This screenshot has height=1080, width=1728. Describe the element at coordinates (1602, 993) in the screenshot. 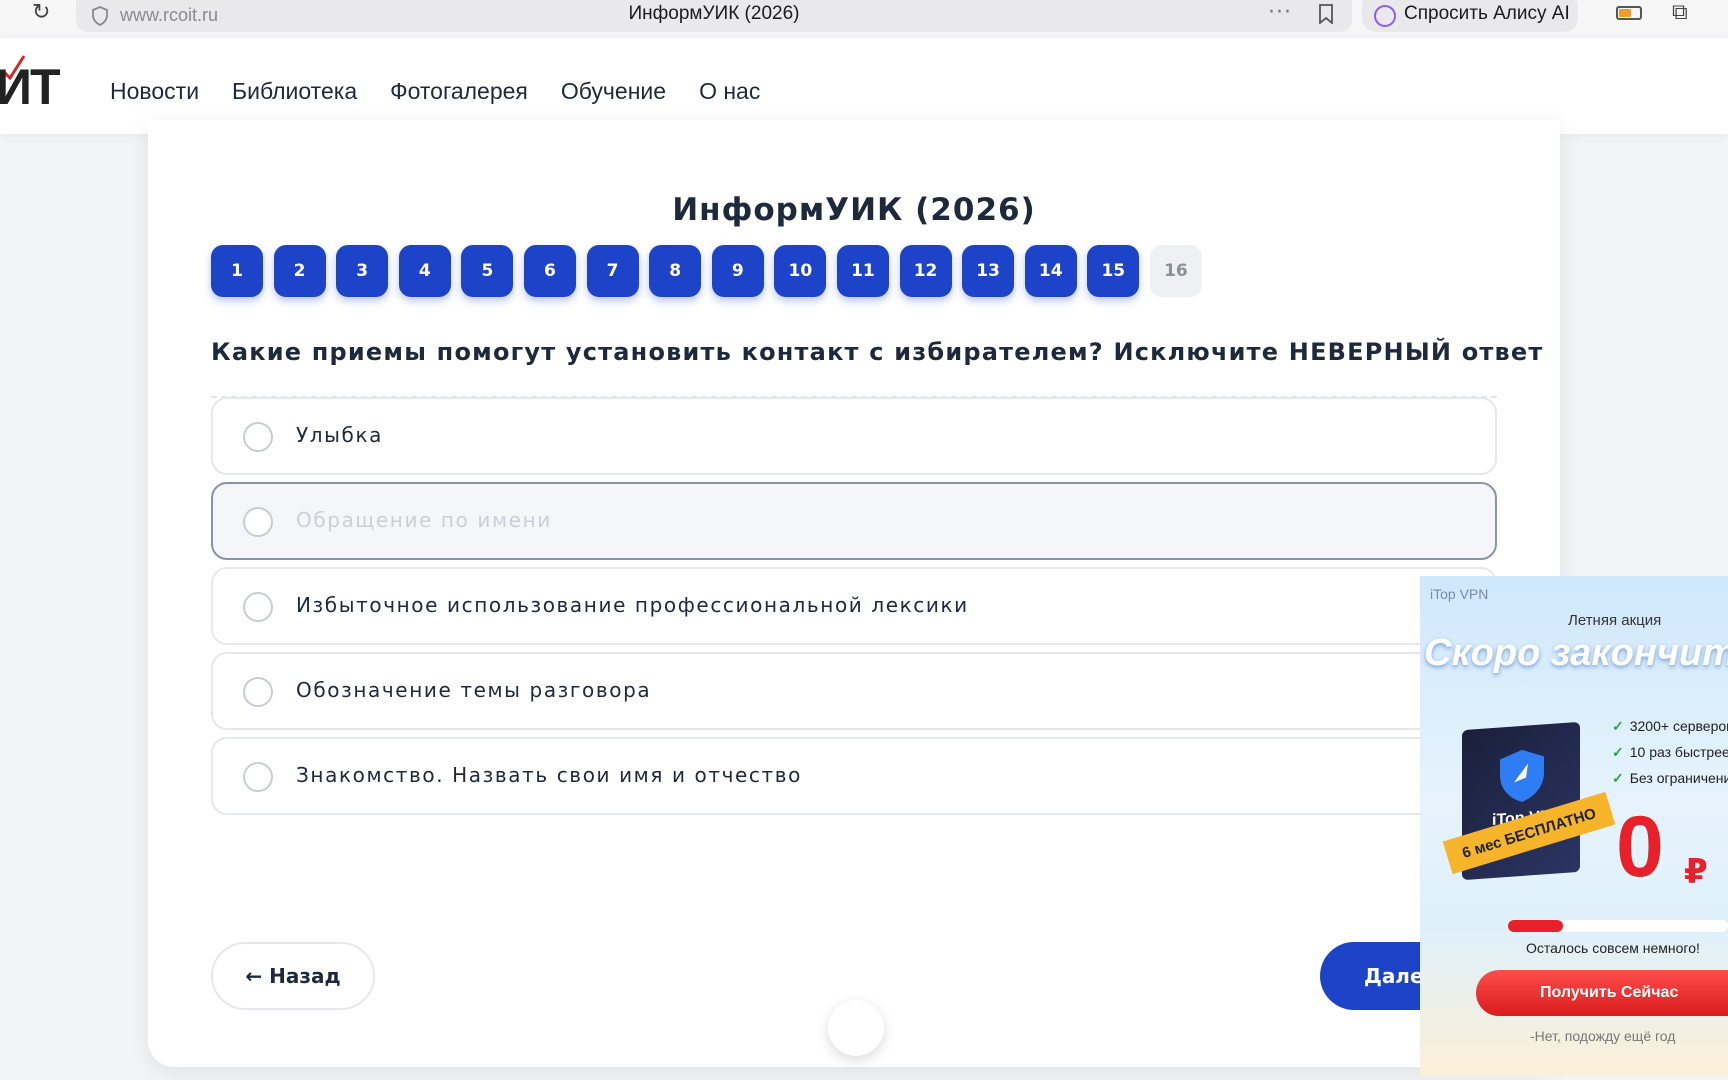

I see `ad-cta-button: Получить Сейчас` at that location.